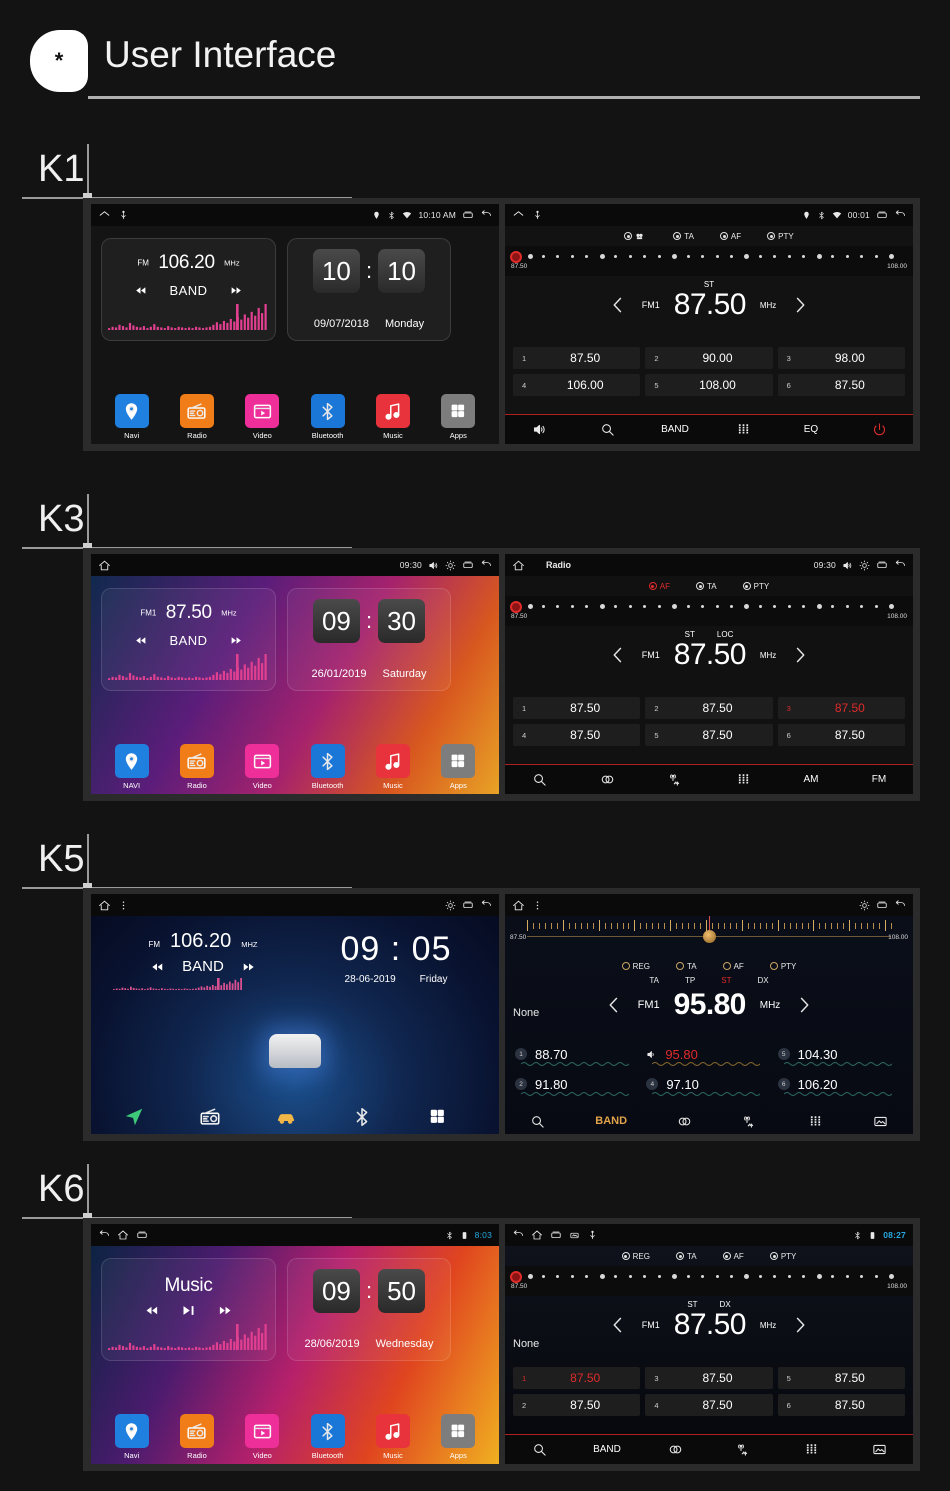  I want to click on power-icon, so click(879, 429).